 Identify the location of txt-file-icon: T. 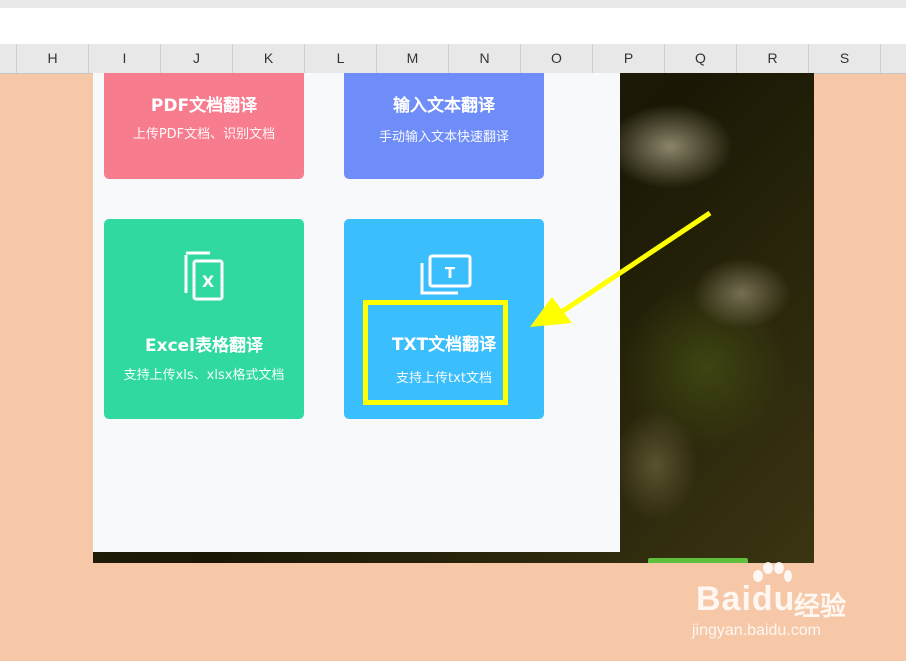
(446, 274).